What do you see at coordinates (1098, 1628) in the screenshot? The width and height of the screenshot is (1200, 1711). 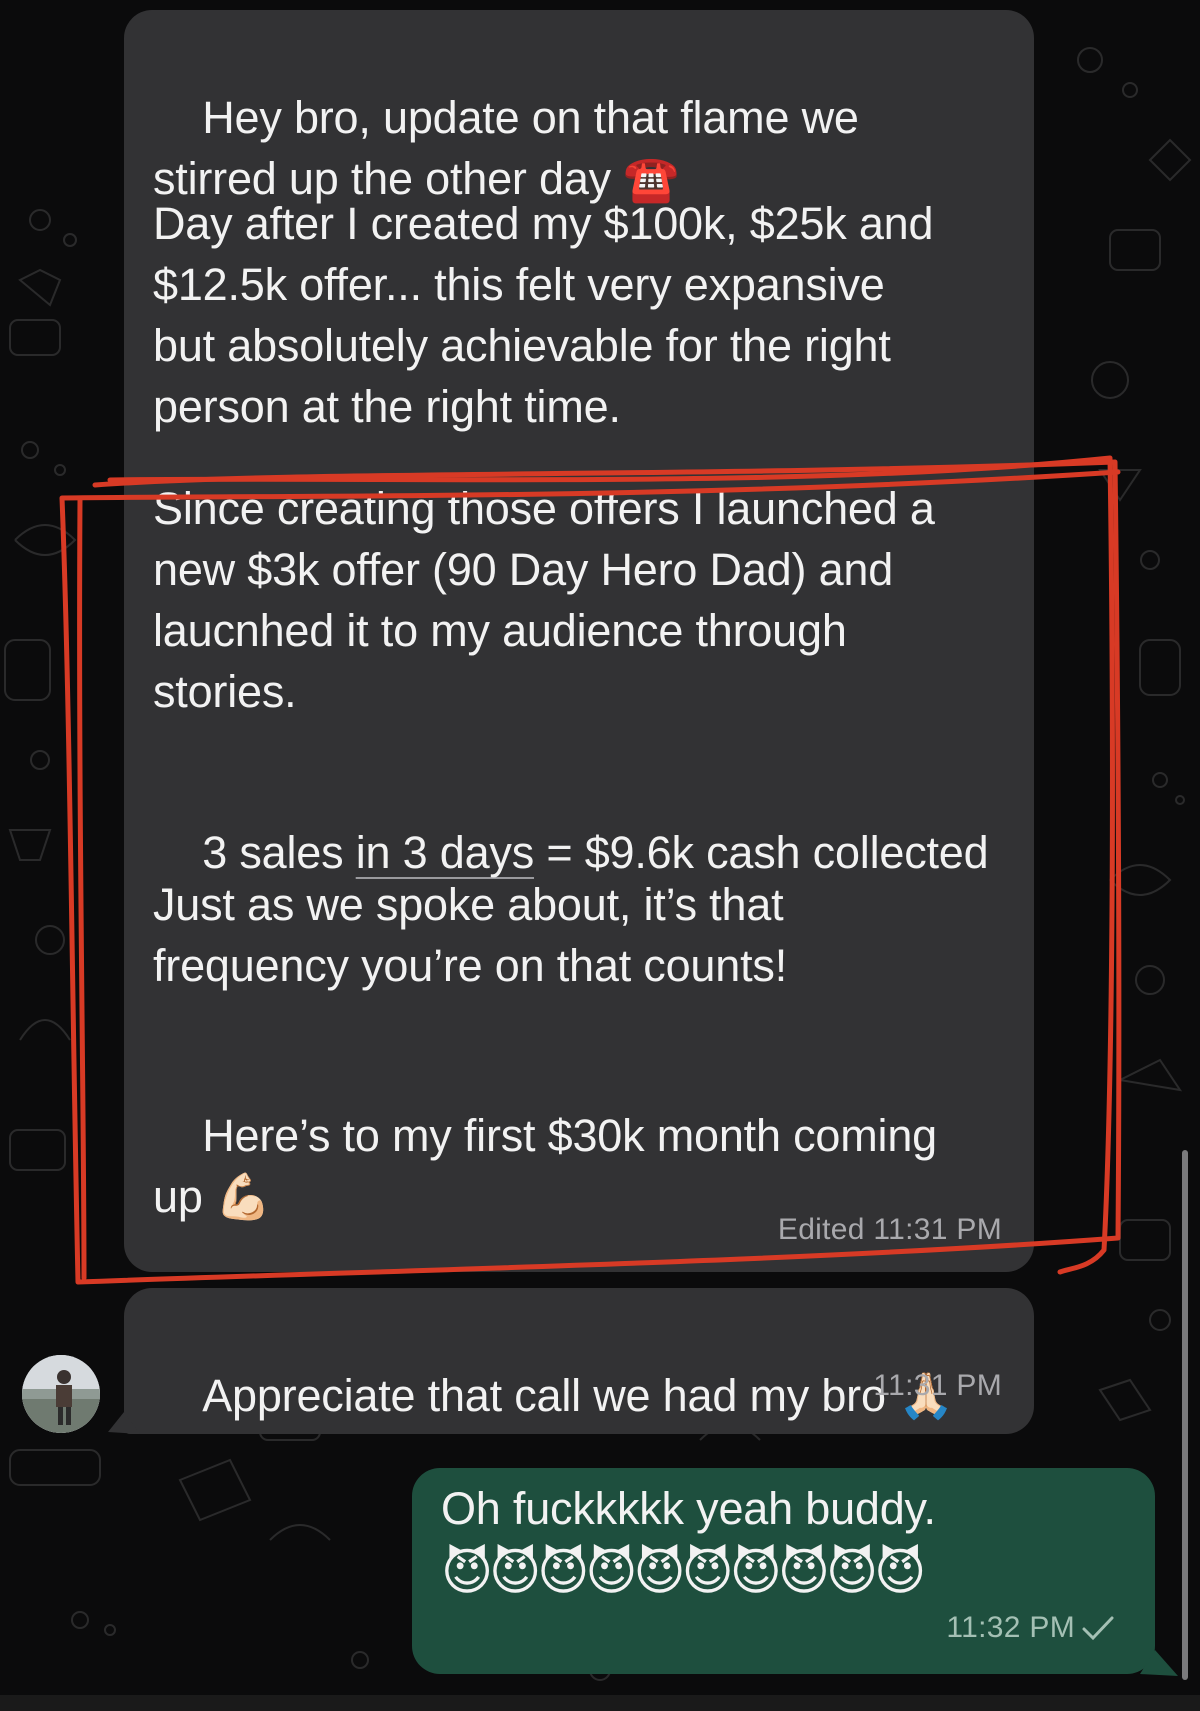 I see `single-check-icon` at bounding box center [1098, 1628].